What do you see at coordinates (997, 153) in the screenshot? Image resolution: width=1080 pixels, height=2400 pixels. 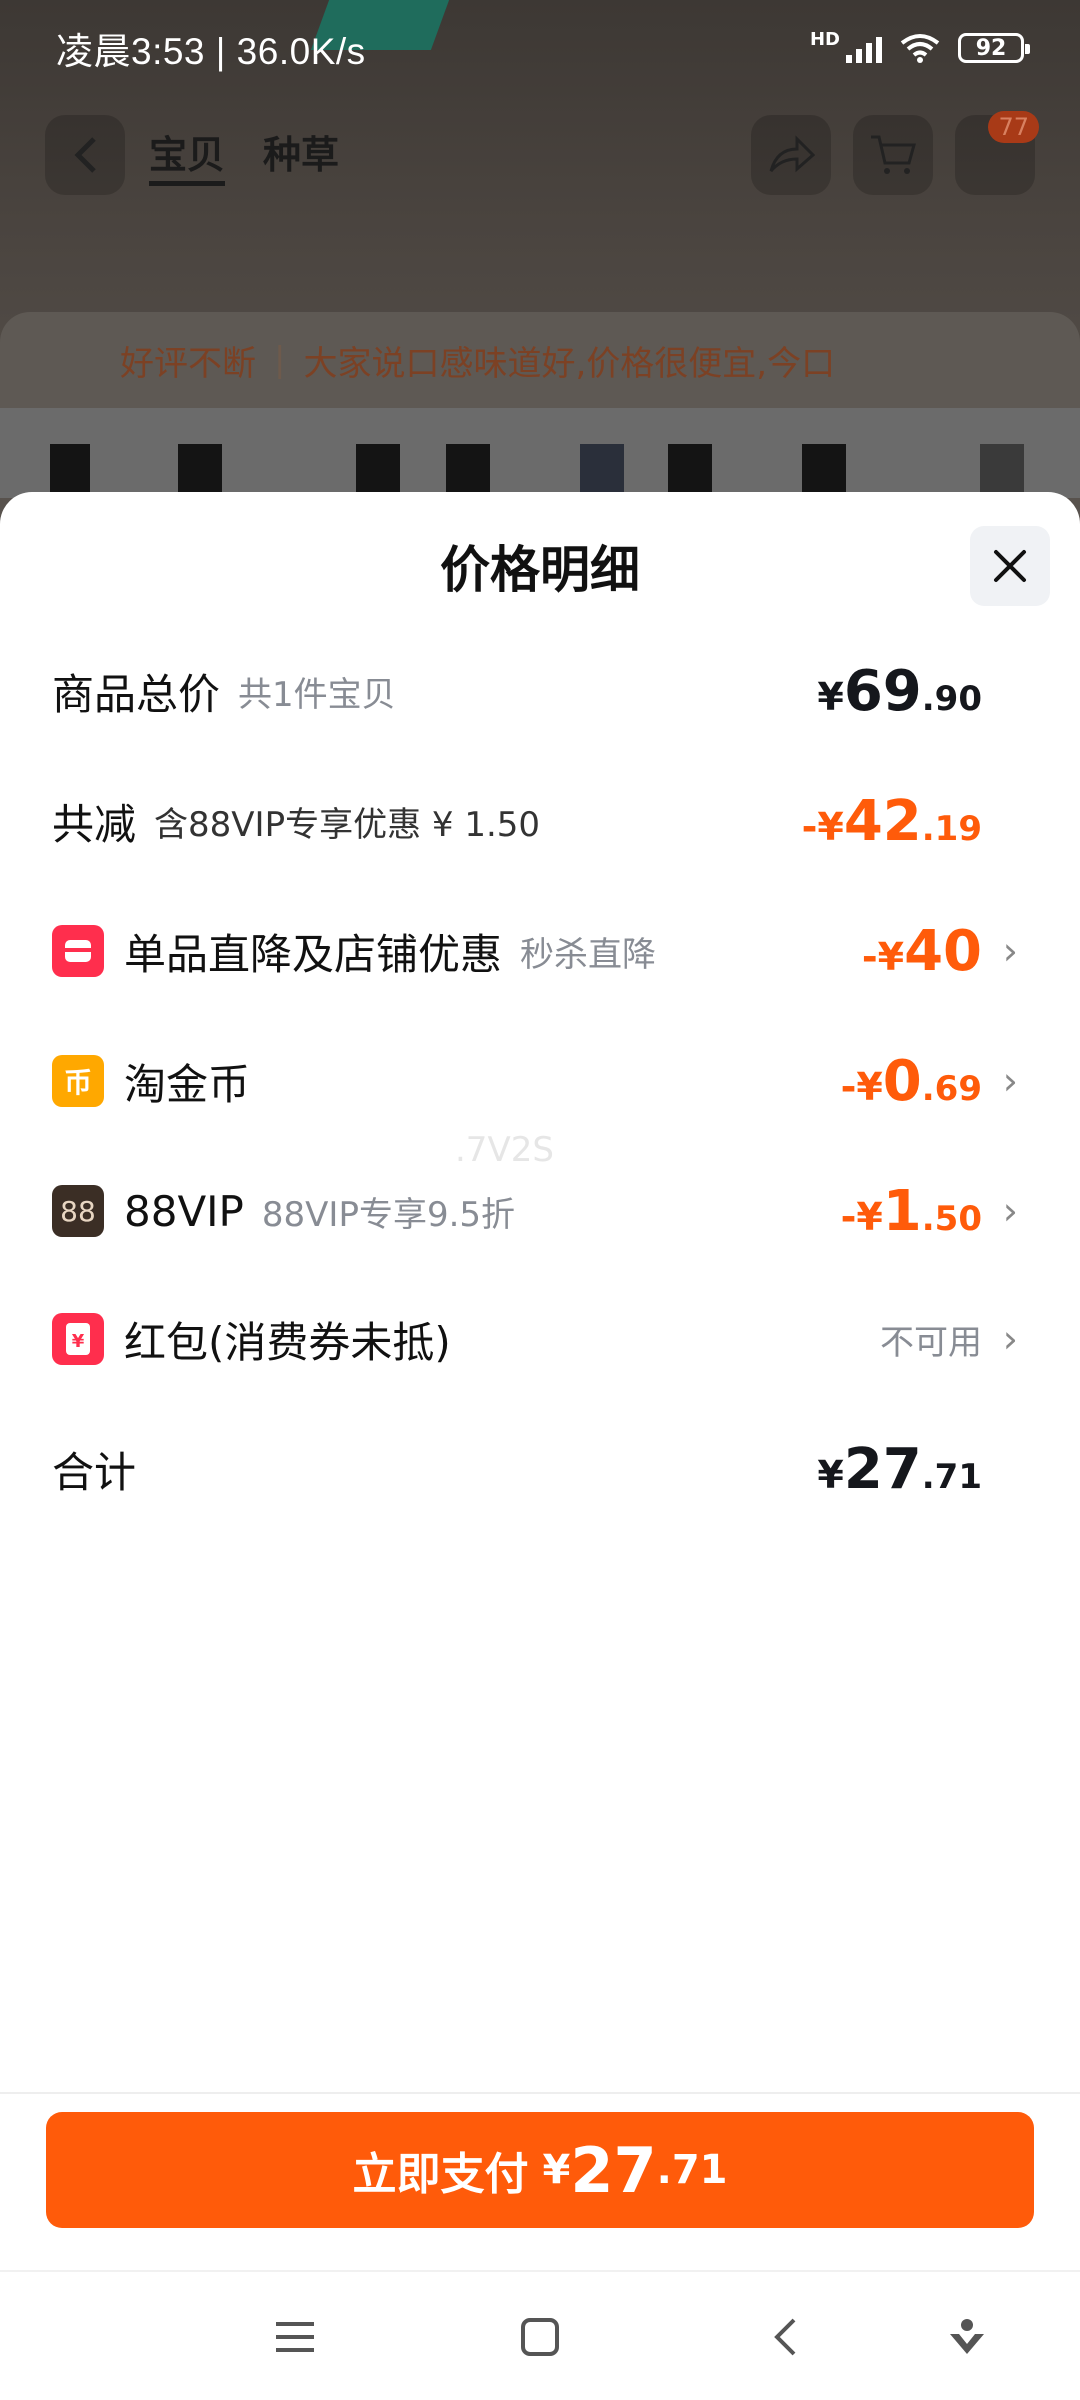 I see `more-button: 77` at bounding box center [997, 153].